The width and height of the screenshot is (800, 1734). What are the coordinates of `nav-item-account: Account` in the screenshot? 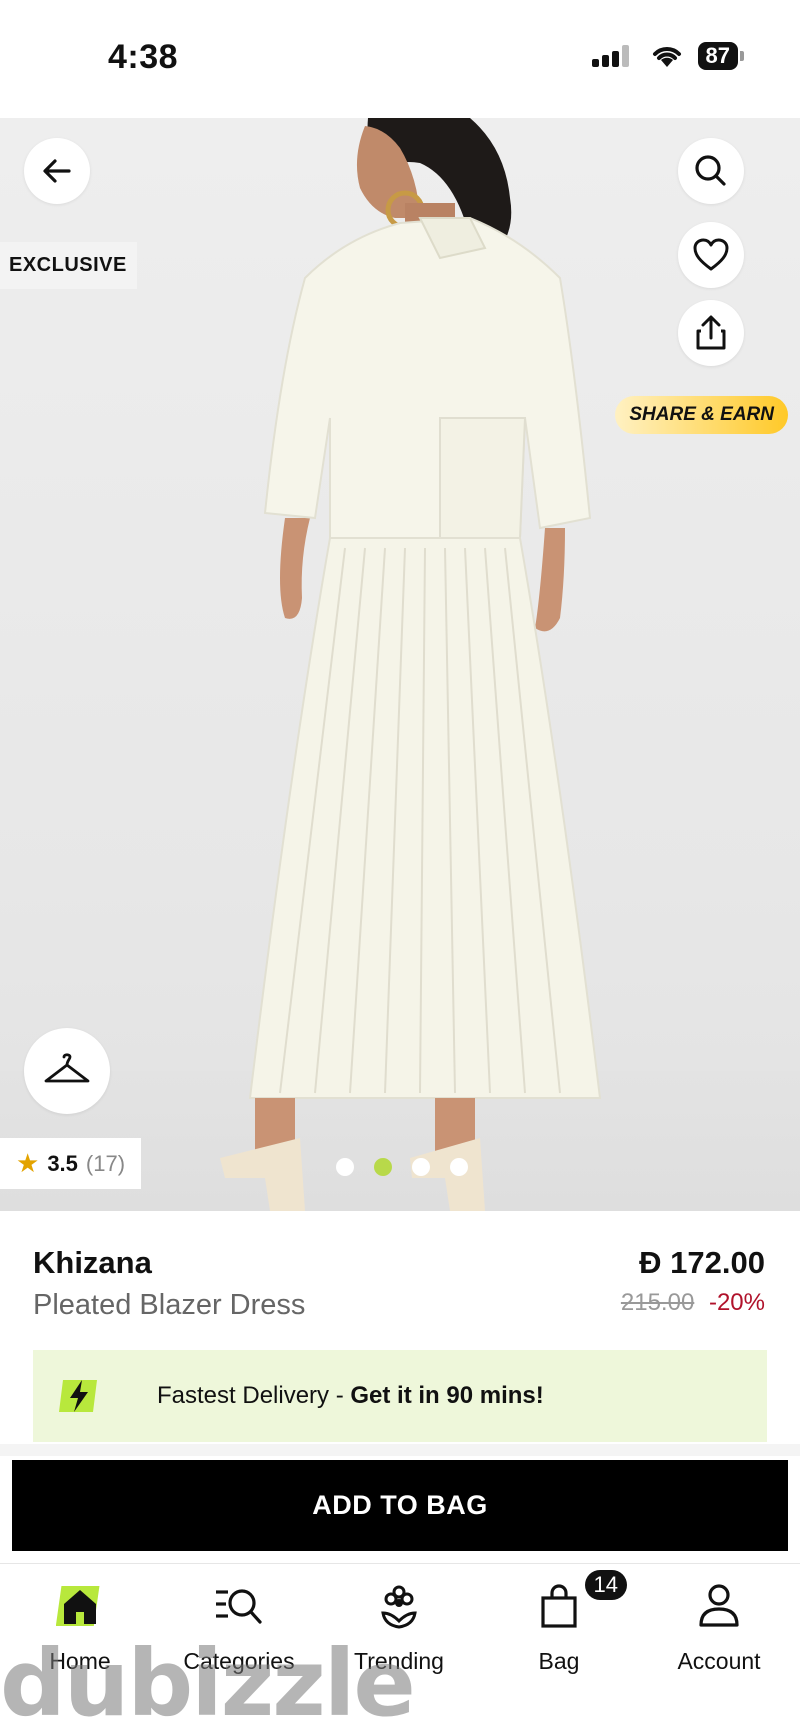 It's located at (719, 1626).